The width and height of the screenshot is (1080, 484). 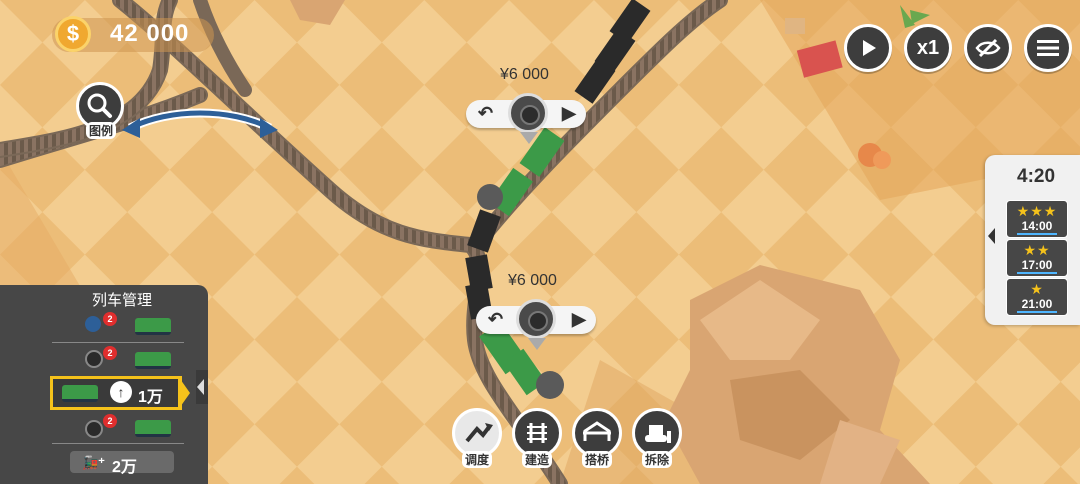 I want to click on bridge-icon, so click(x=597, y=431).